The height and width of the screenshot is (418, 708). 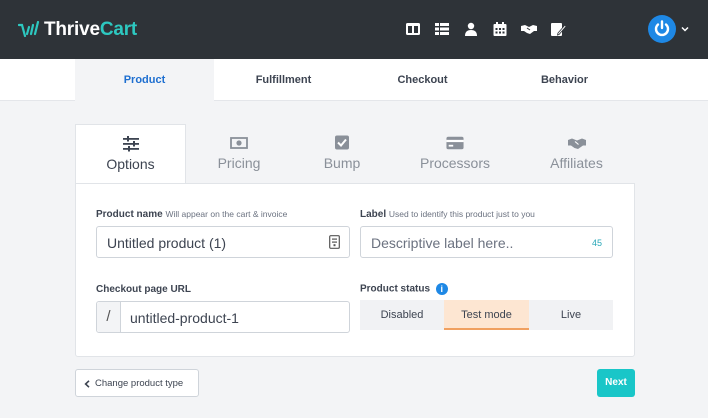 I want to click on checkout-url-label-text: Checkout page URL, so click(x=144, y=289).